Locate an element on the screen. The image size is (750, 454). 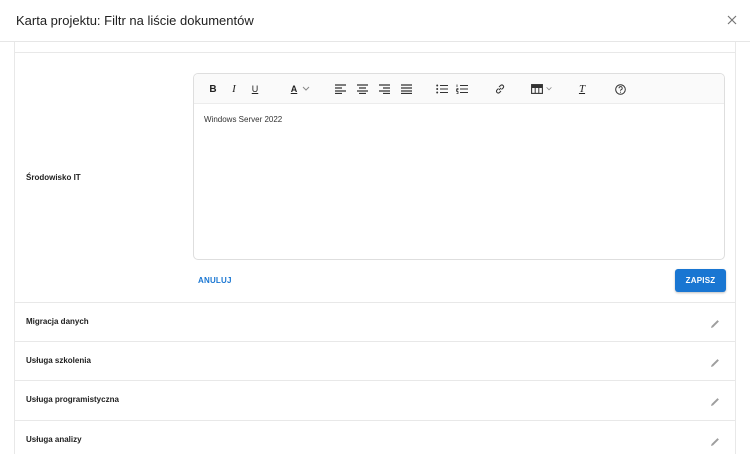
align-left-icon is located at coordinates (340, 89).